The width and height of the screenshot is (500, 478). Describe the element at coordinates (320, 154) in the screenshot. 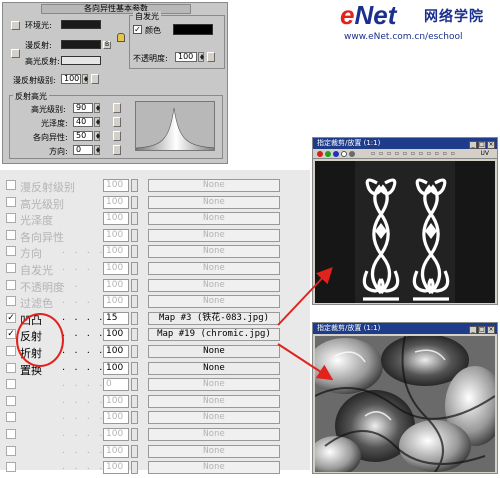

I see `red-channel-icon` at that location.